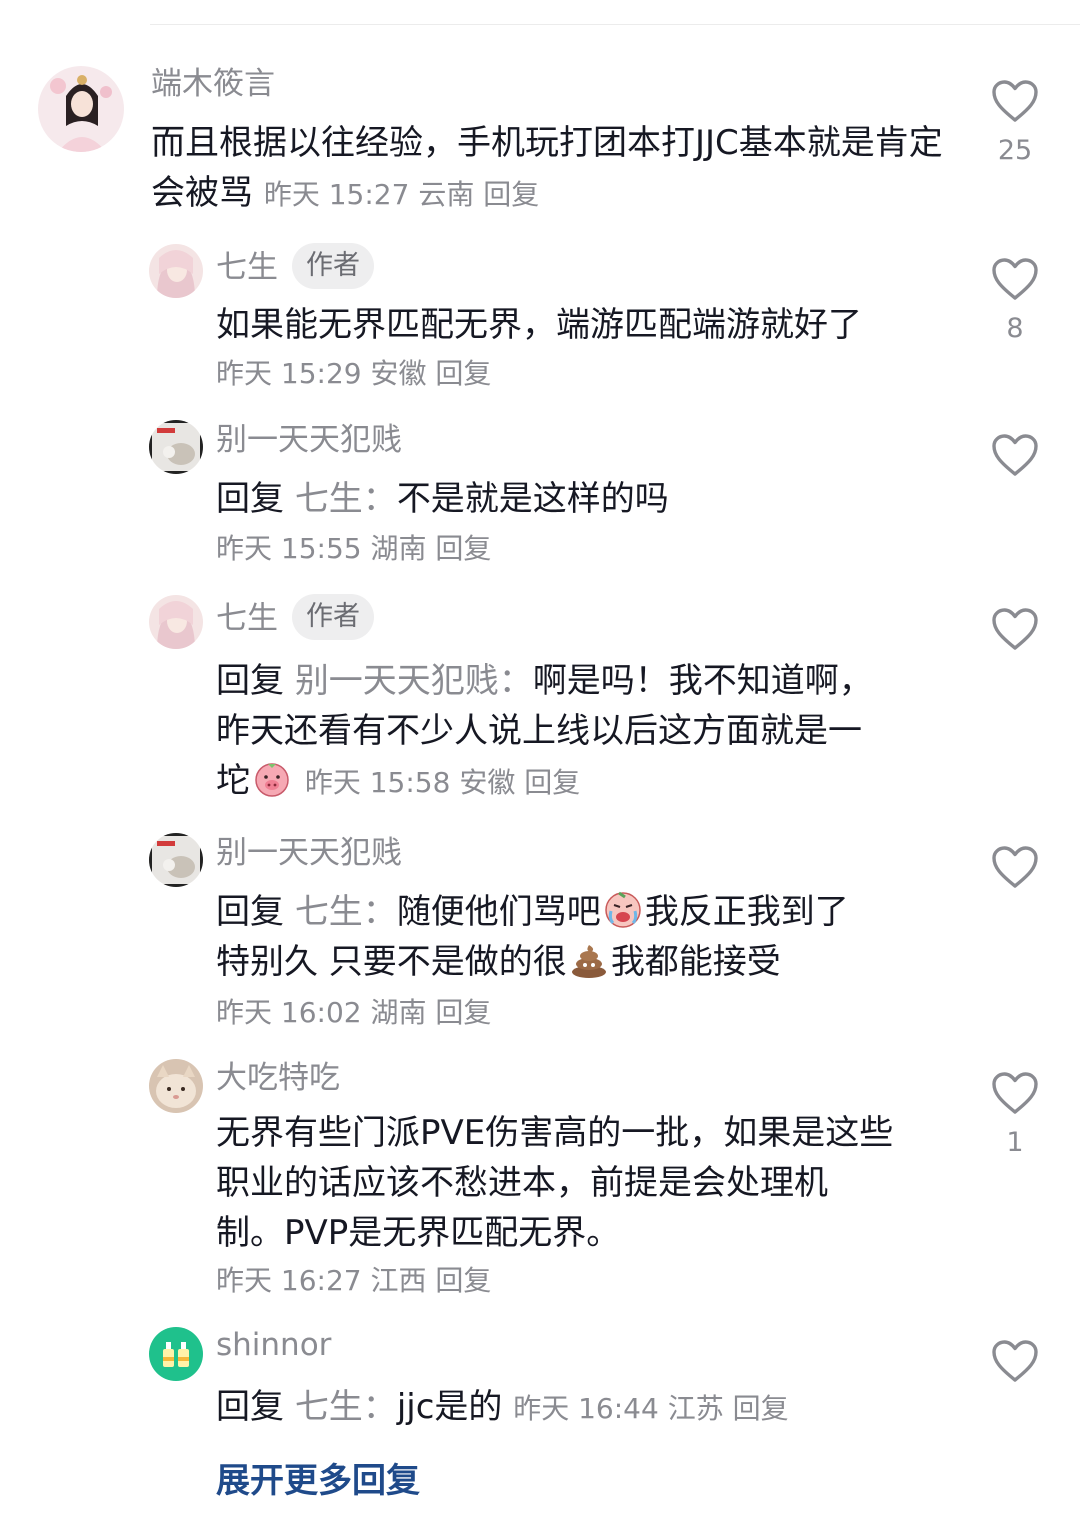 This screenshot has height=1538, width=1080. What do you see at coordinates (278, 1078) in the screenshot?
I see `reply-username: 大吃特吃` at bounding box center [278, 1078].